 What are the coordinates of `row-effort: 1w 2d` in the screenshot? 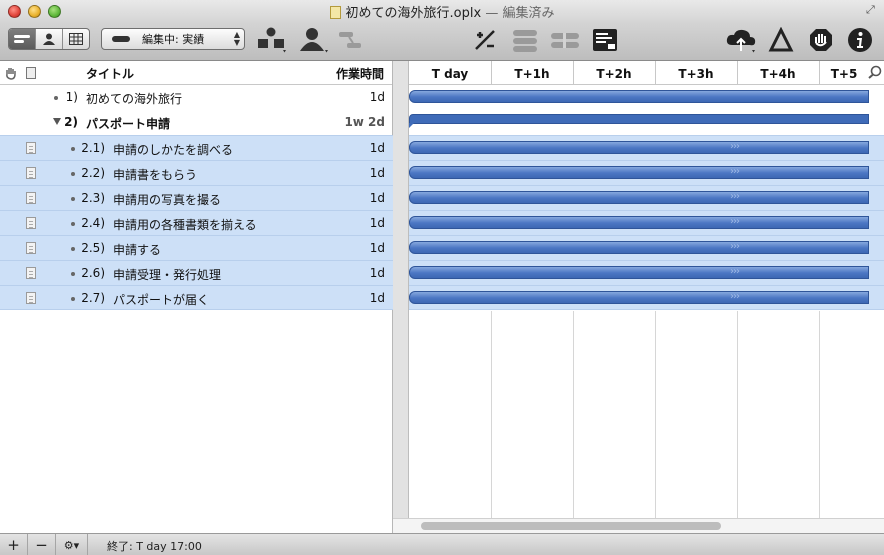 It's located at (364, 122).